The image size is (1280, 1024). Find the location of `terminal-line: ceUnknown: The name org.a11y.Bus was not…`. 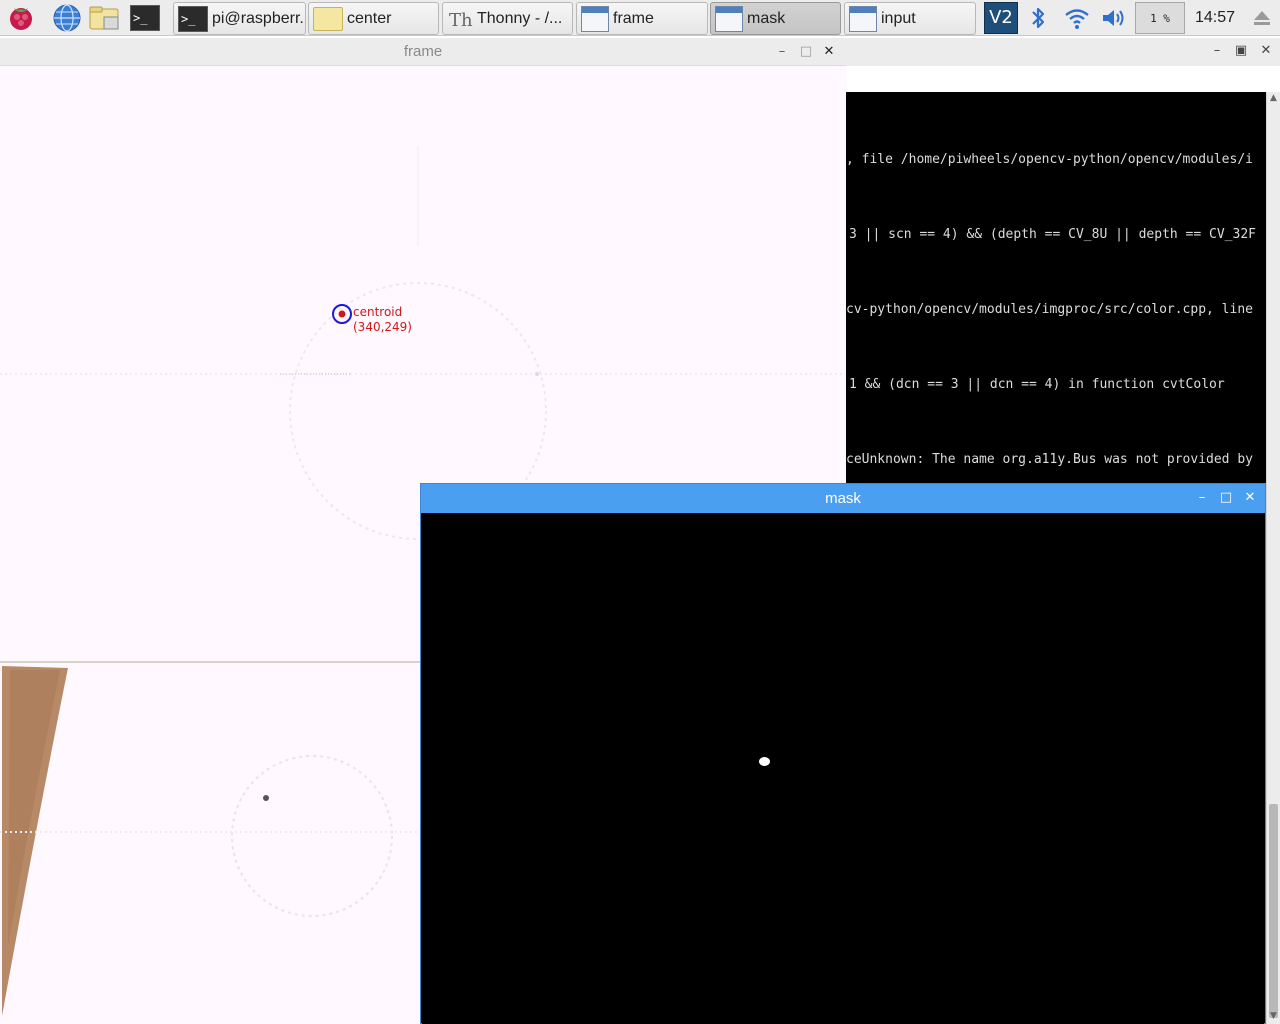

terminal-line: ceUnknown: The name org.a11y.Bus was not… is located at coordinates (1049, 459).